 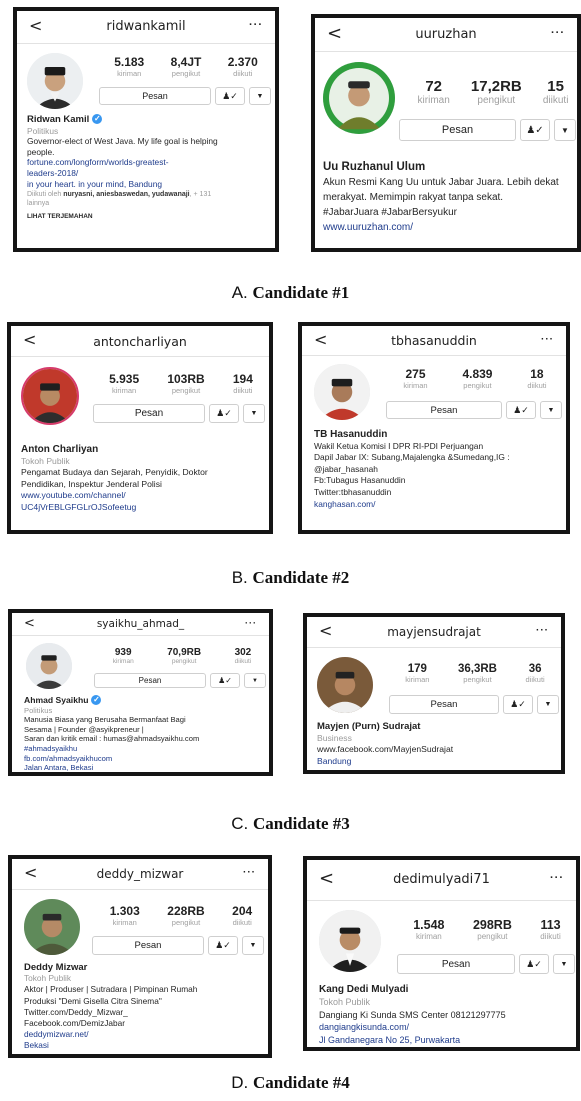 I want to click on stat-following: 204 diikuti, so click(x=242, y=915).